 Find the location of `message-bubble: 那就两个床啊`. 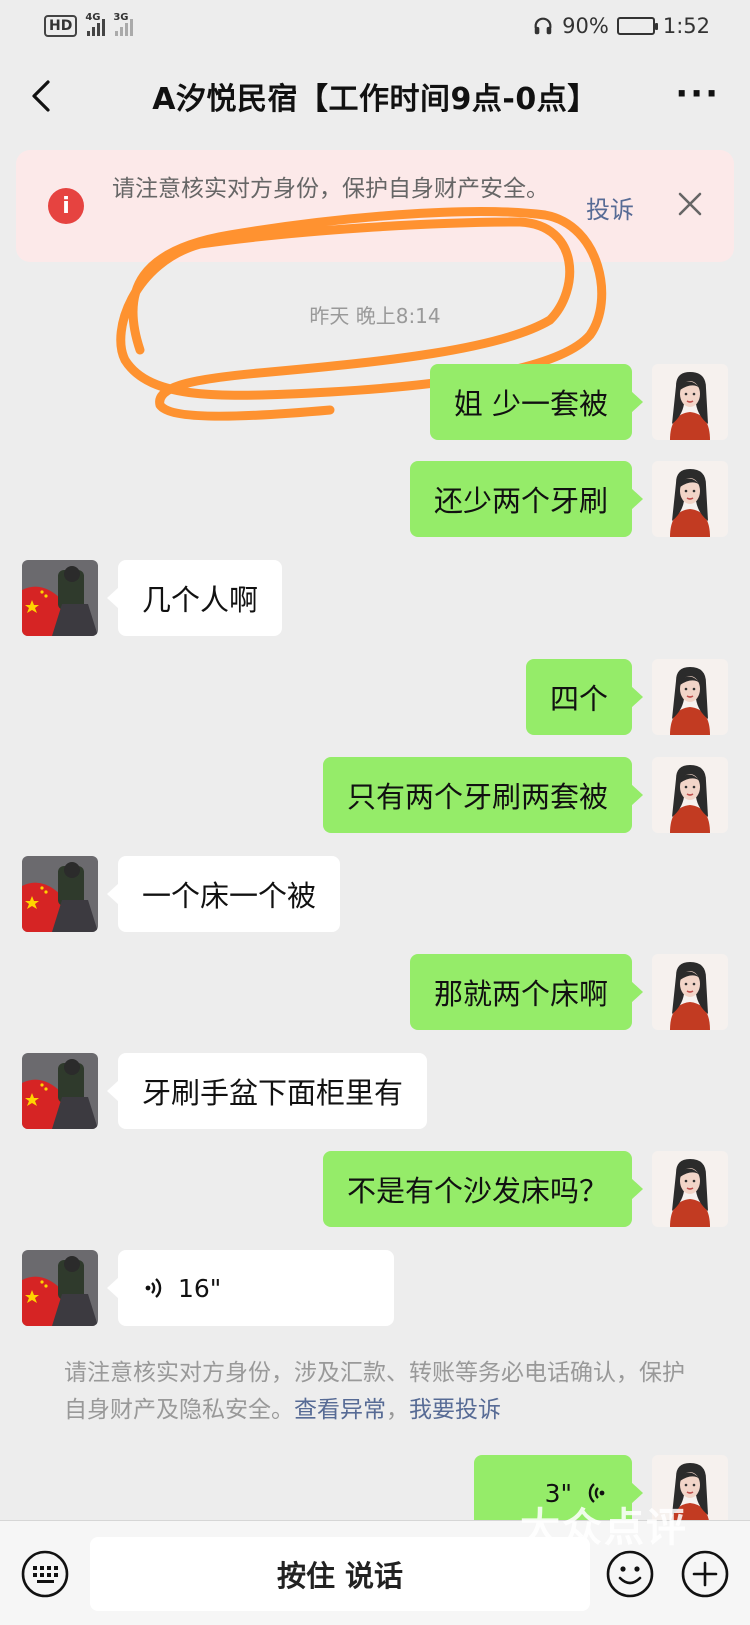

message-bubble: 那就两个床啊 is located at coordinates (526, 992).